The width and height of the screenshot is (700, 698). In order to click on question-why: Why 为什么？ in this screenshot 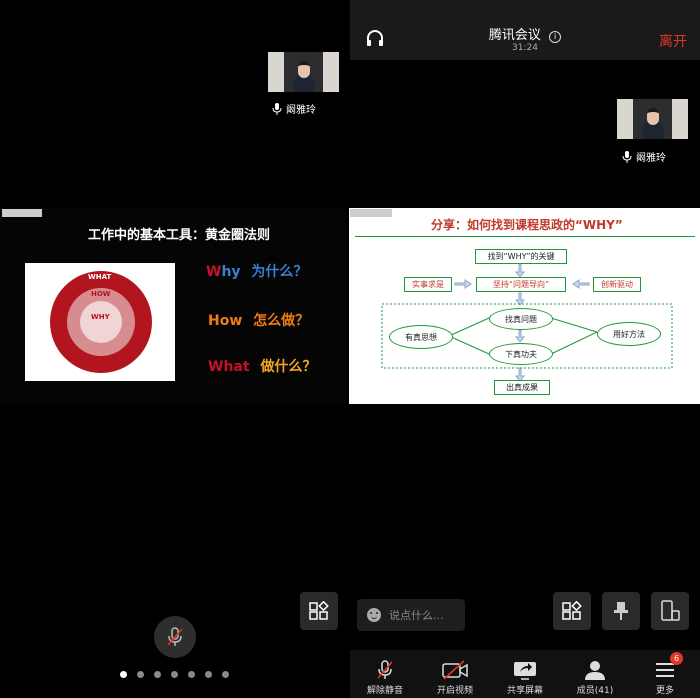, I will do `click(256, 271)`.